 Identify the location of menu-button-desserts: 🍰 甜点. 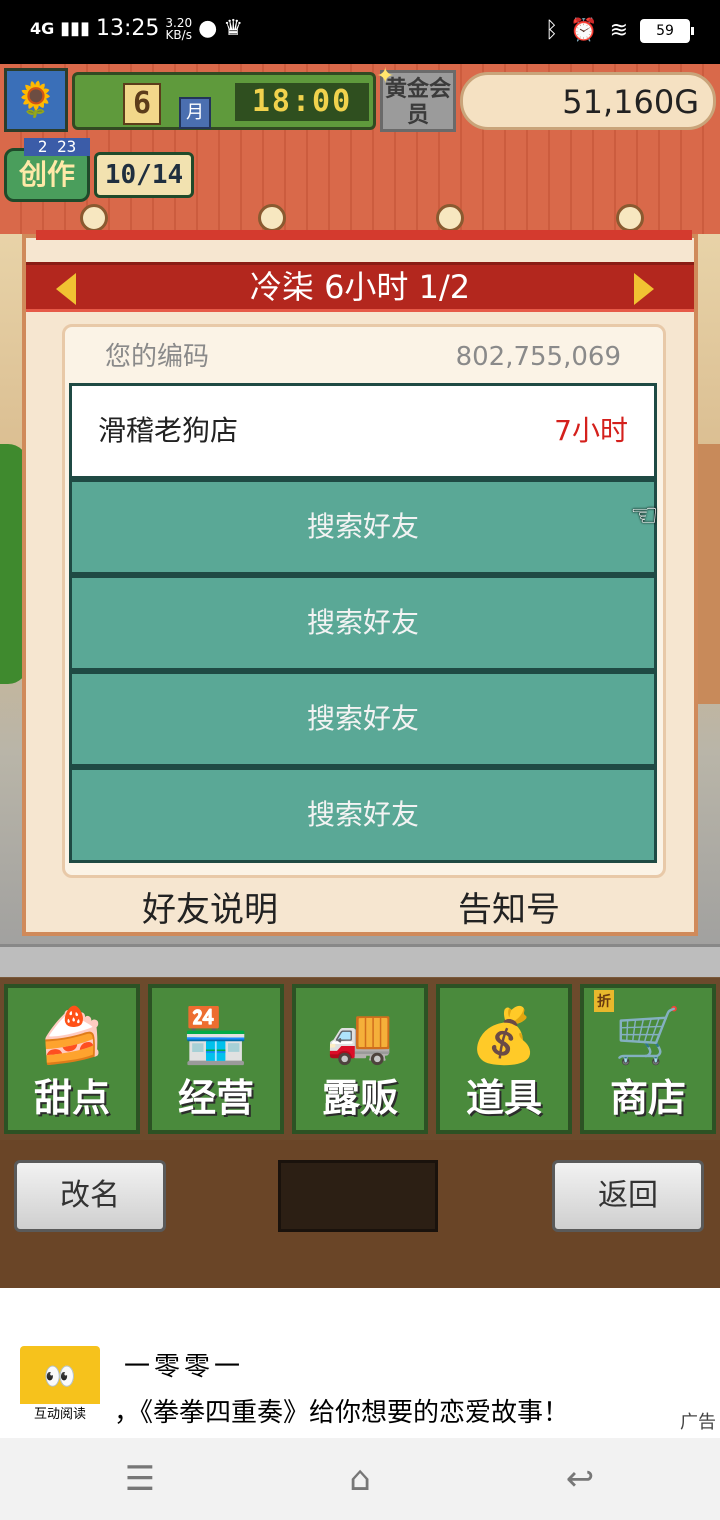
(72, 1059).